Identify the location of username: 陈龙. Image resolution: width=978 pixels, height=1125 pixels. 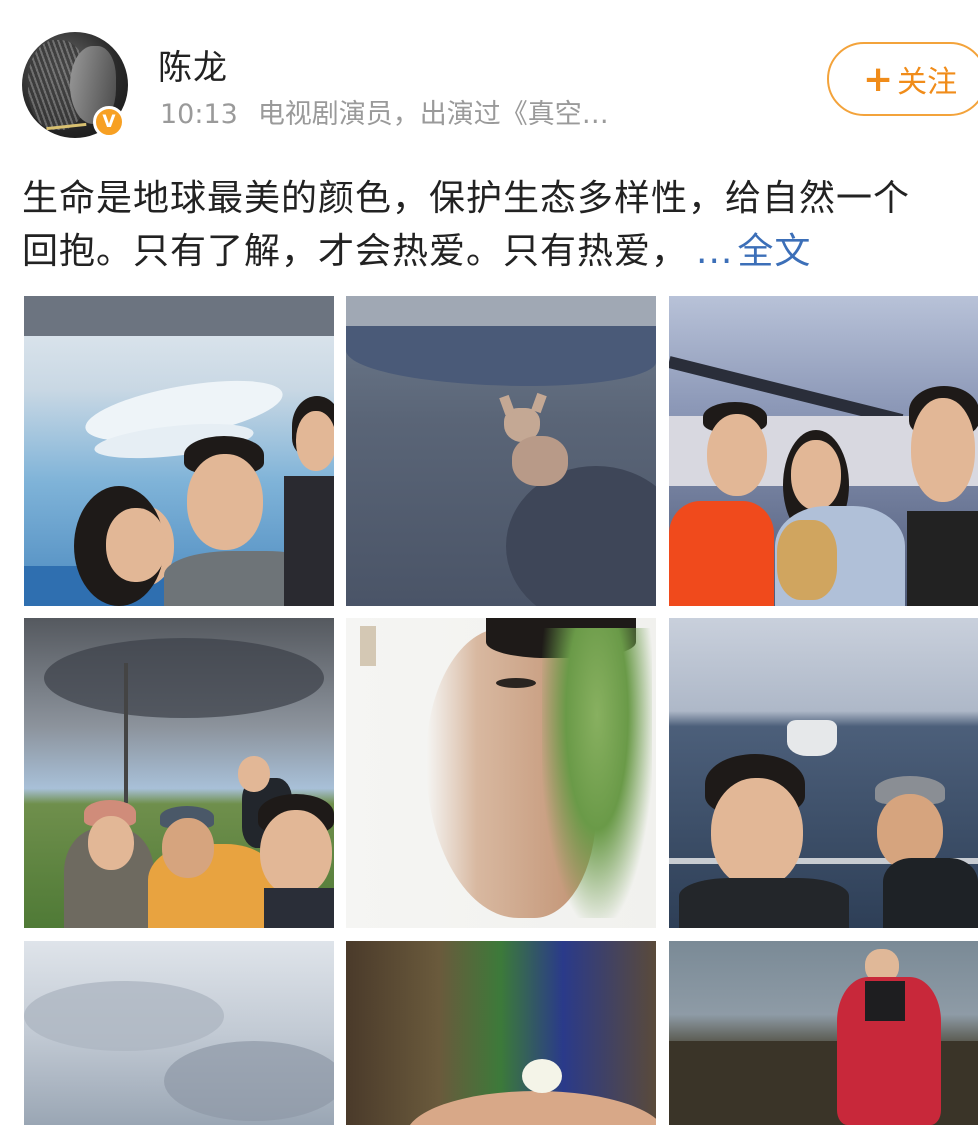
(193, 64).